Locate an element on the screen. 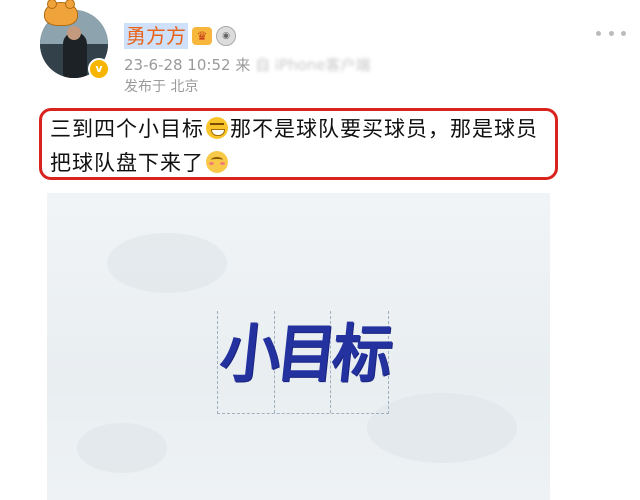 The image size is (640, 500). crown-icon: ♛ is located at coordinates (202, 36).